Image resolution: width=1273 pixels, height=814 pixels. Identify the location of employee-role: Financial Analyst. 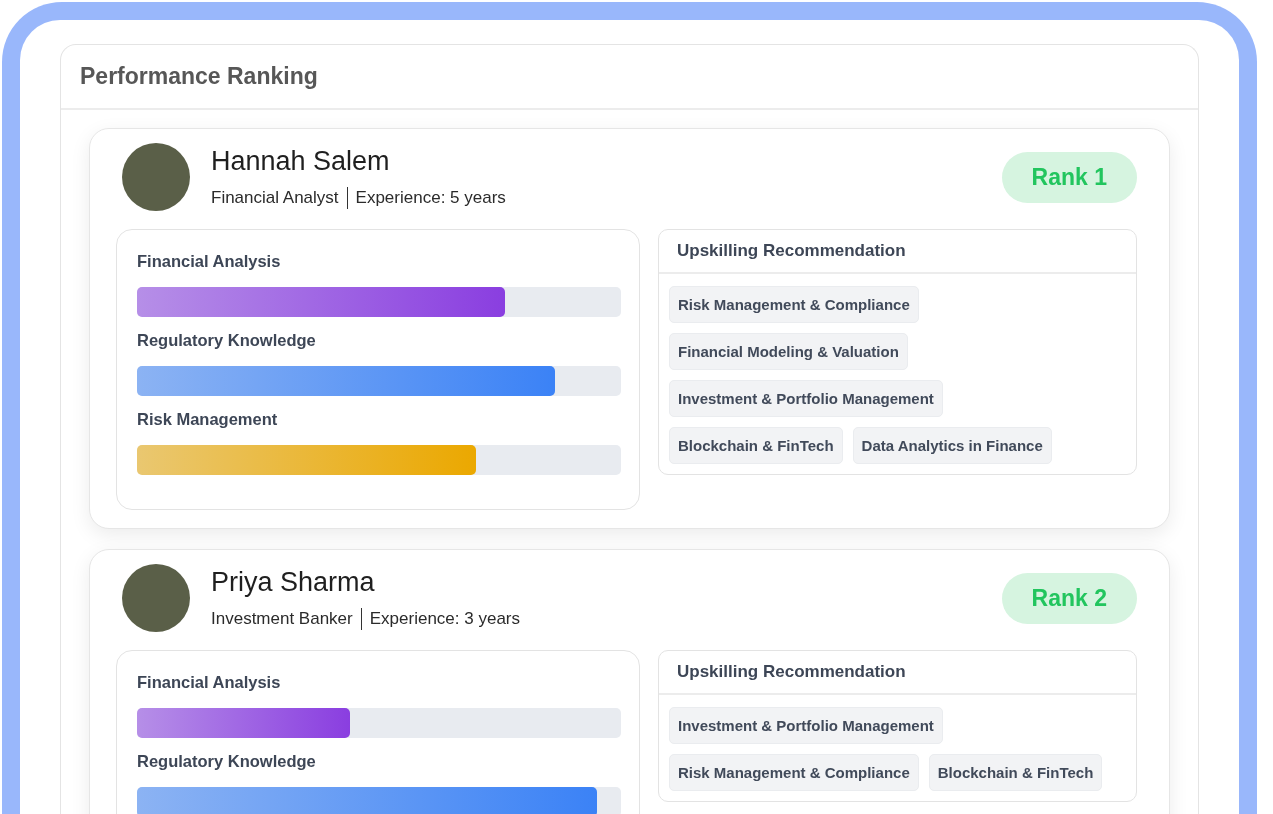
(275, 197).